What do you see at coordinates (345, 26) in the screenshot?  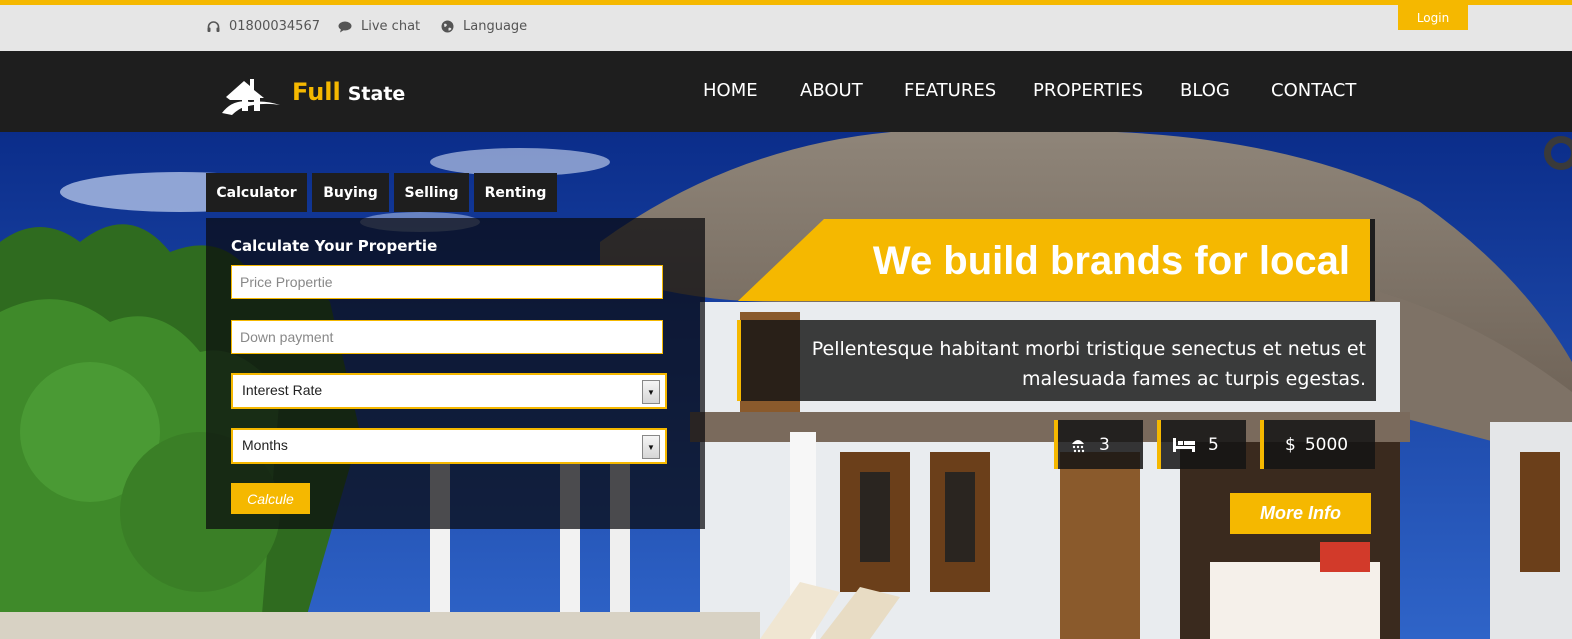 I see `chat-bubble-icon` at bounding box center [345, 26].